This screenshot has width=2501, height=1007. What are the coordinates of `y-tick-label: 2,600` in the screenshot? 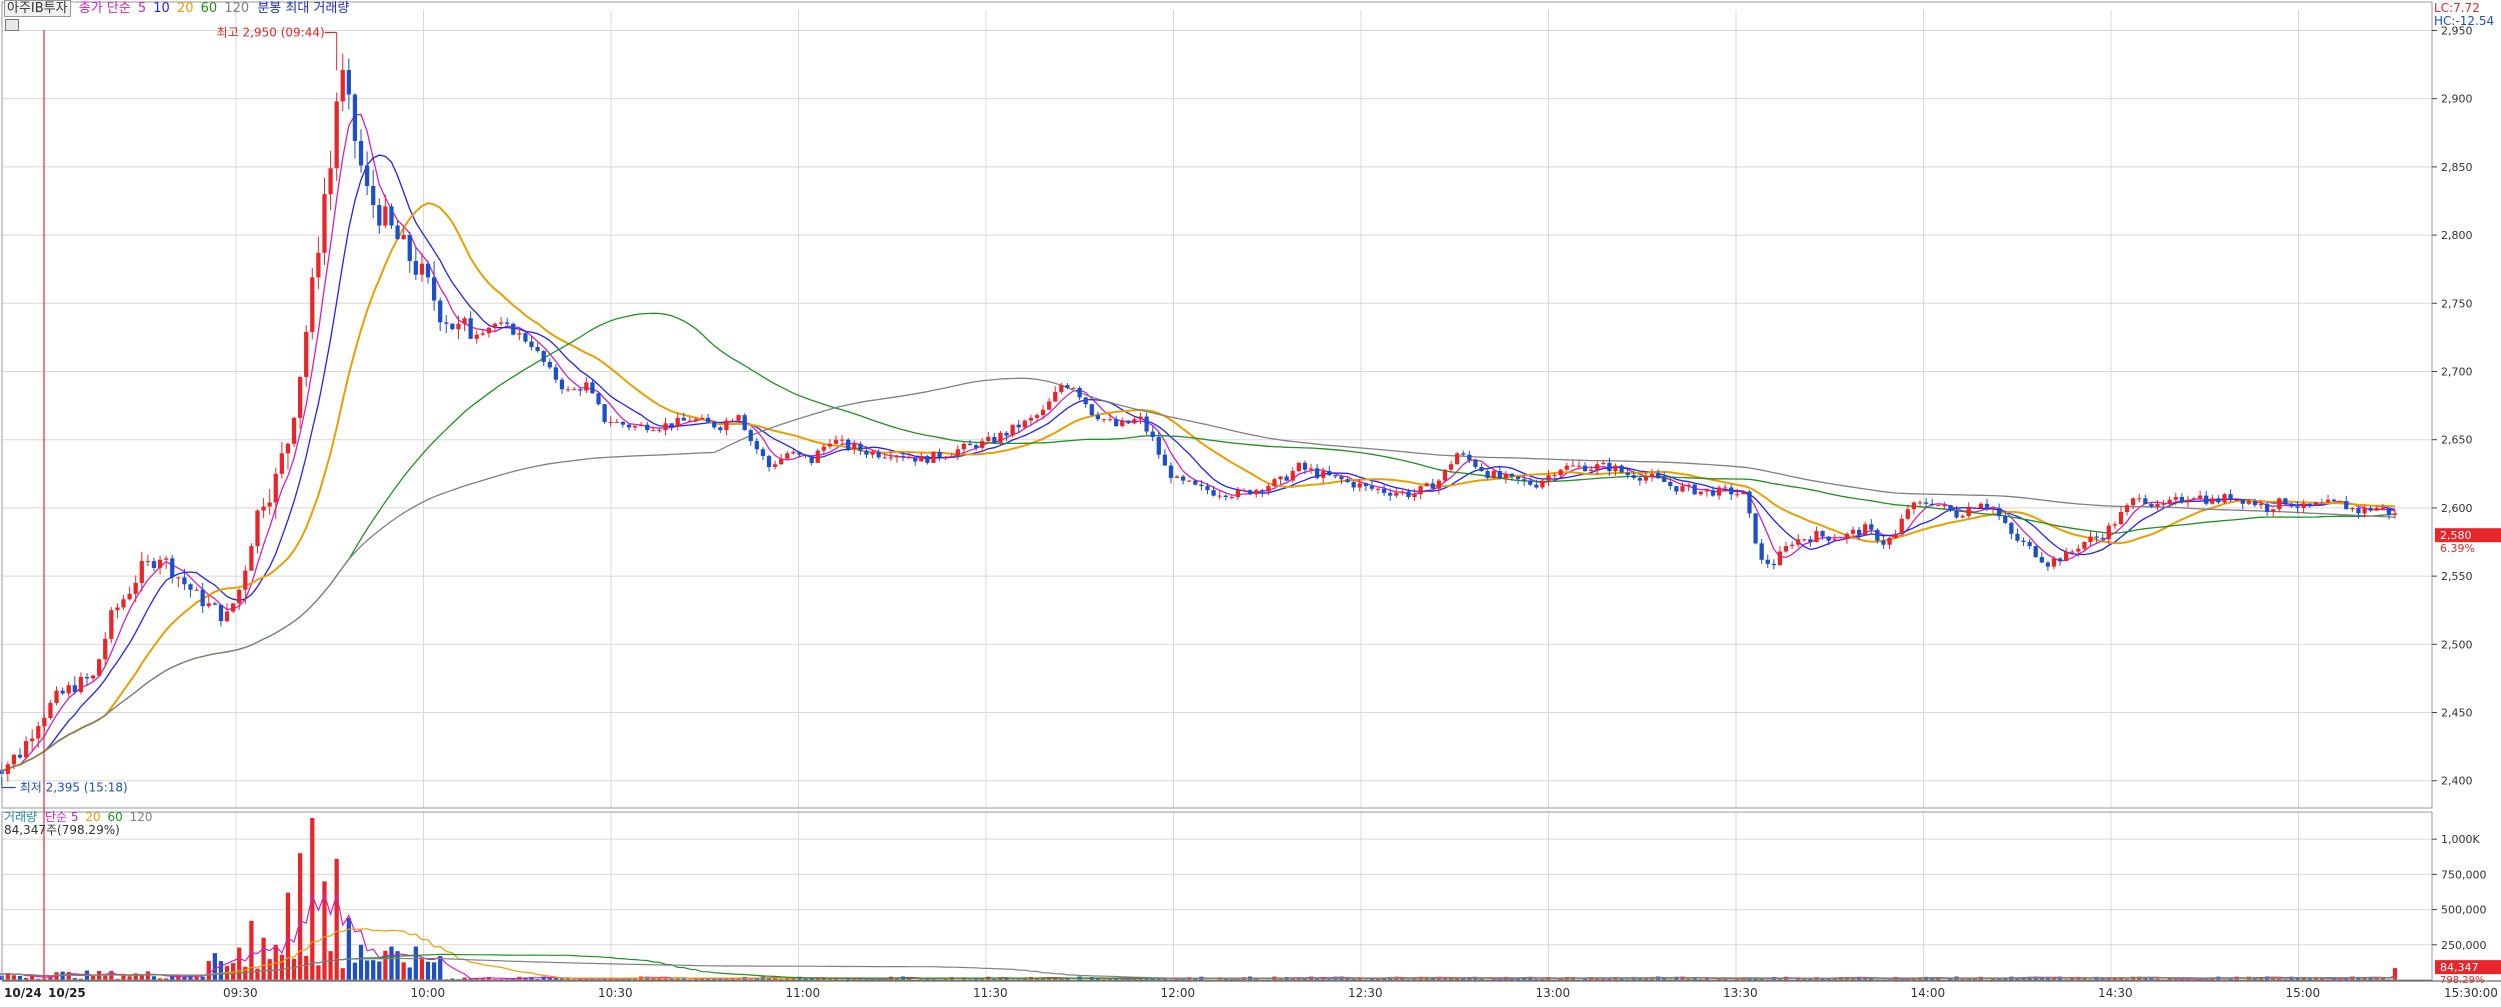 It's located at (2457, 508).